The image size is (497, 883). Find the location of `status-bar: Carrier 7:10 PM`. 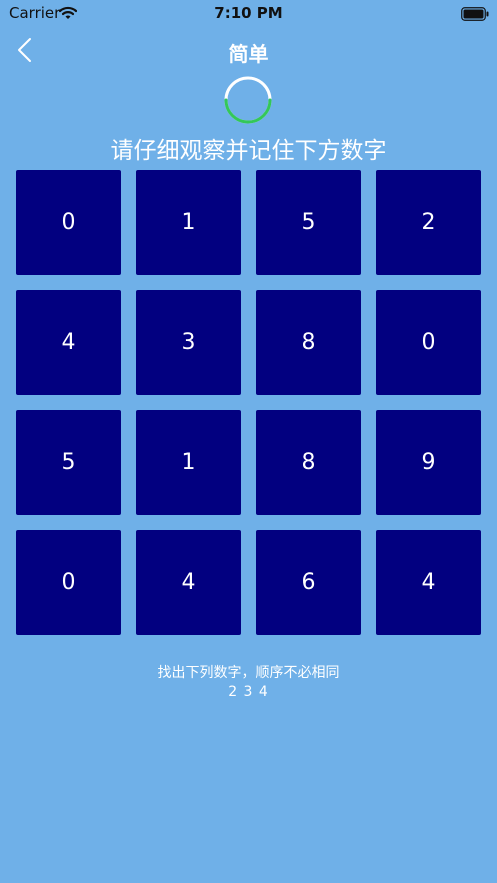

status-bar: Carrier 7:10 PM is located at coordinates (248, 13).